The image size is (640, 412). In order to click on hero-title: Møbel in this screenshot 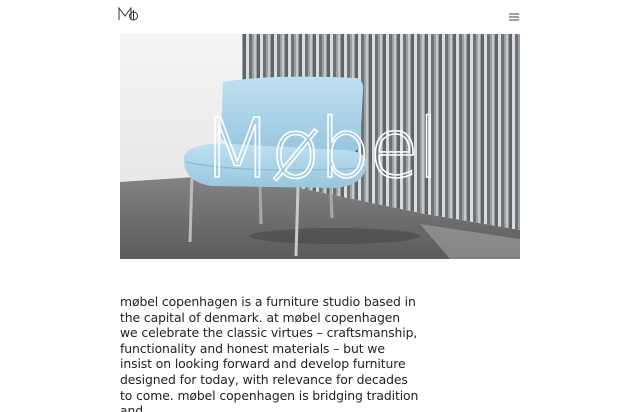, I will do `click(320, 149)`.